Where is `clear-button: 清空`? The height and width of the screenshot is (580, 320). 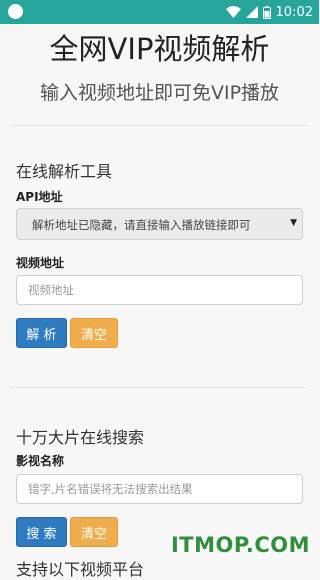 clear-button: 清空 is located at coordinates (94, 333).